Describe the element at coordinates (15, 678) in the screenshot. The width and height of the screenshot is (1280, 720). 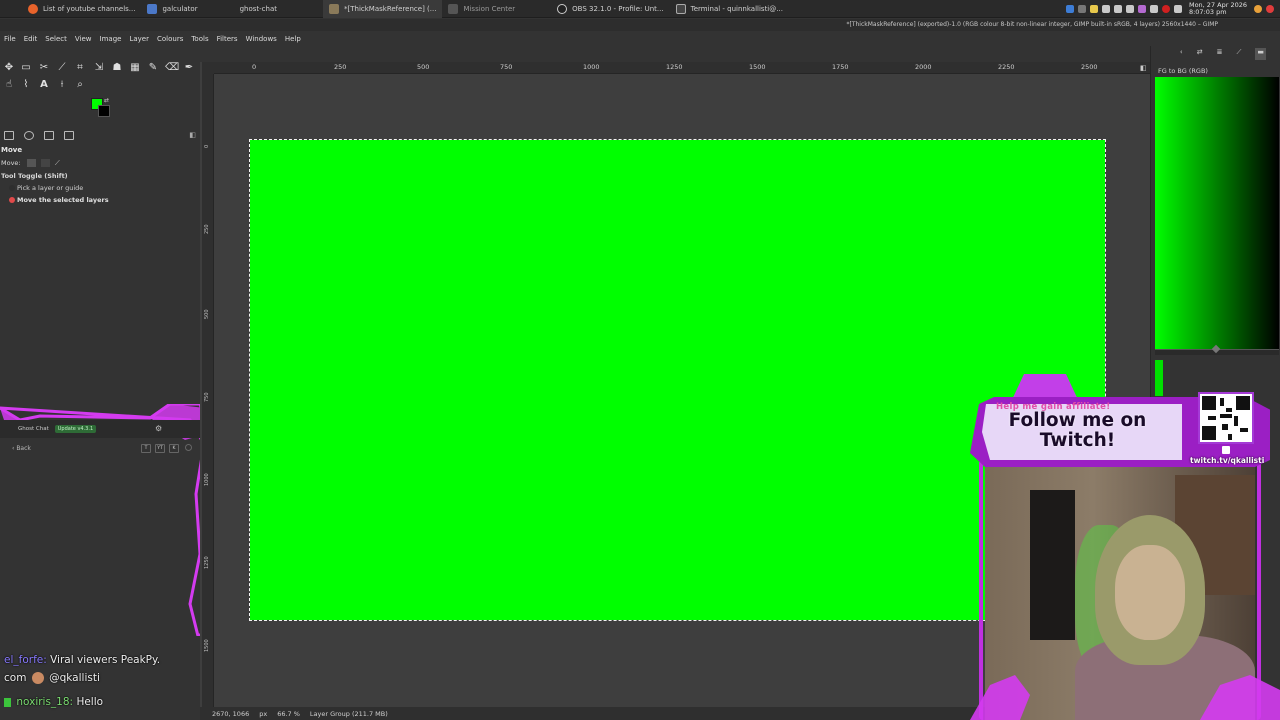
I see `chat-user: com` at that location.